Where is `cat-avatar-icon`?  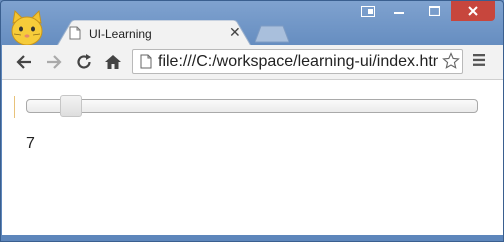 cat-avatar-icon is located at coordinates (27, 29).